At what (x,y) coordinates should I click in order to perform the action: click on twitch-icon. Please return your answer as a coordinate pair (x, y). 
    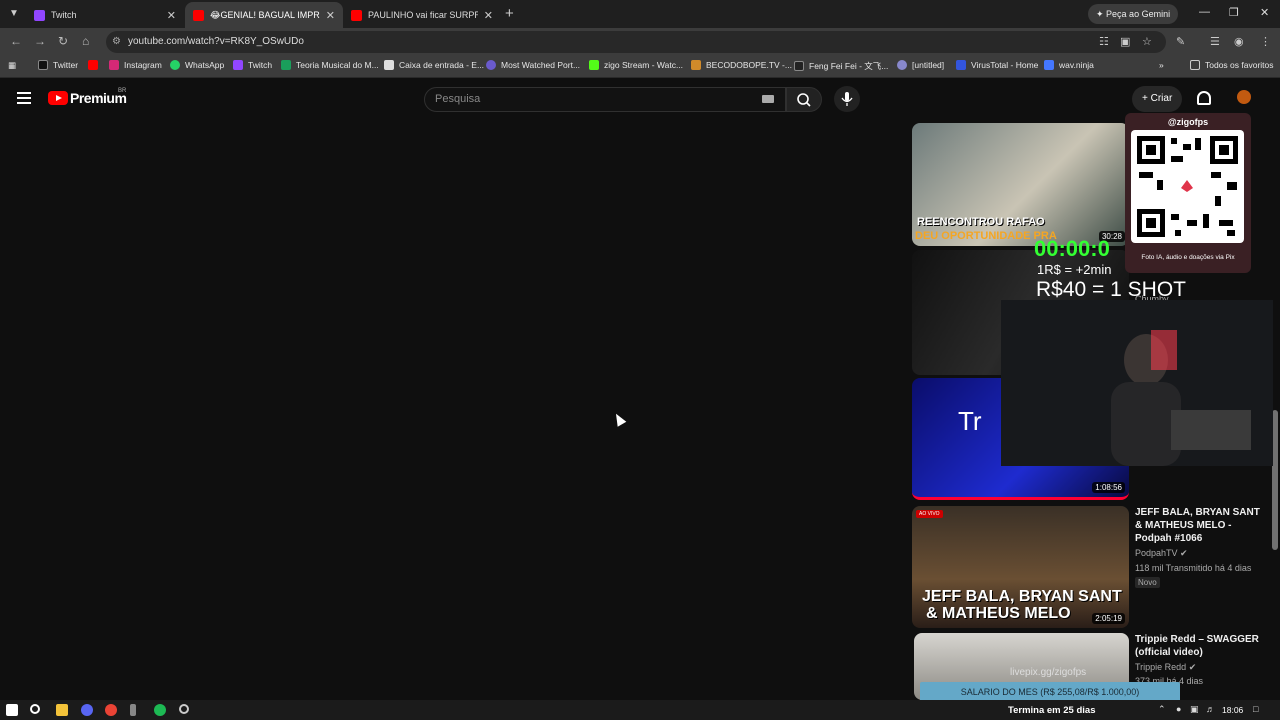
    Looking at the image, I should click on (39, 15).